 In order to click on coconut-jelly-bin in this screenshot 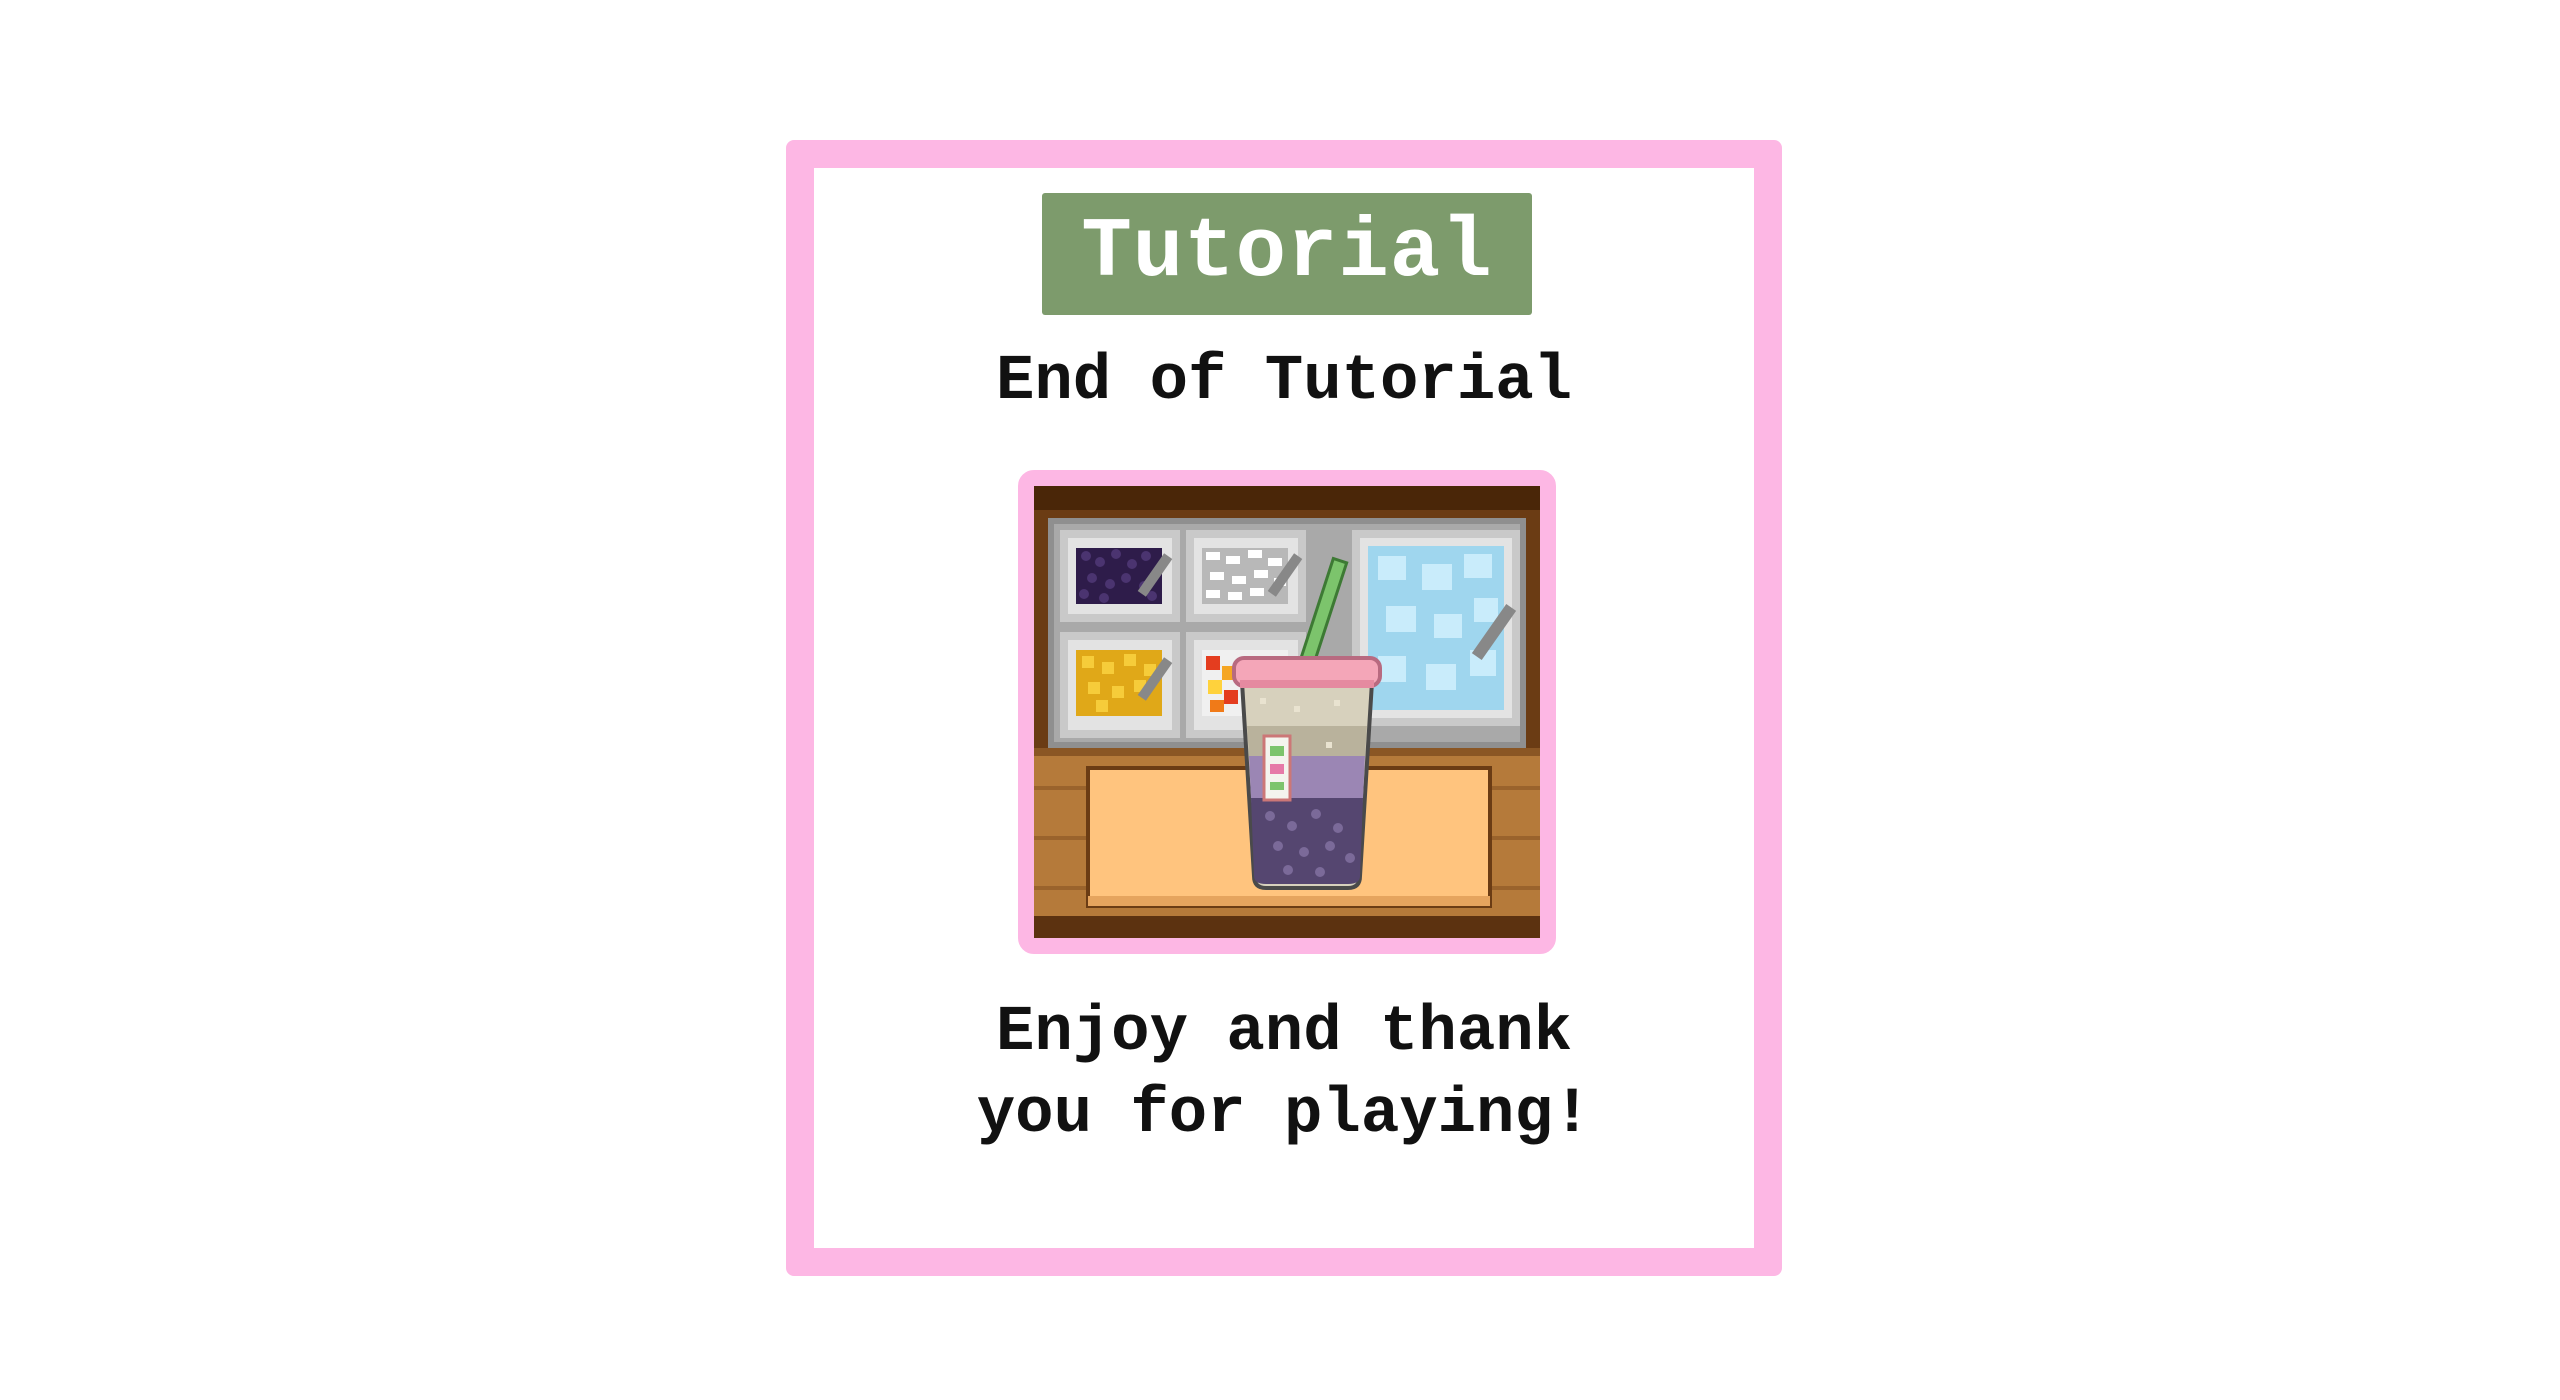, I will do `click(1246, 576)`.